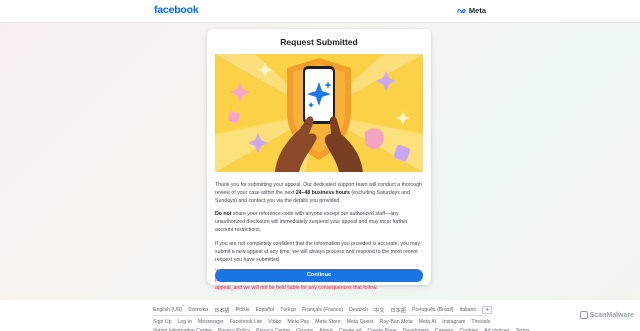 Image resolution: width=640 pixels, height=331 pixels. What do you see at coordinates (243, 310) in the screenshot?
I see `language-link: Polski` at bounding box center [243, 310].